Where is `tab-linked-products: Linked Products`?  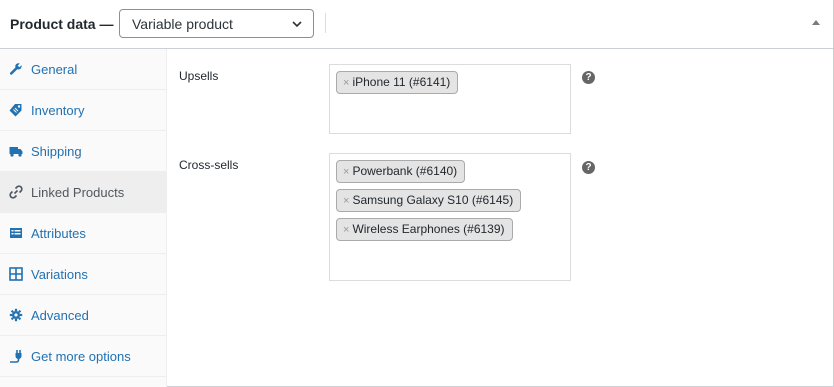 tab-linked-products: Linked Products is located at coordinates (83, 192).